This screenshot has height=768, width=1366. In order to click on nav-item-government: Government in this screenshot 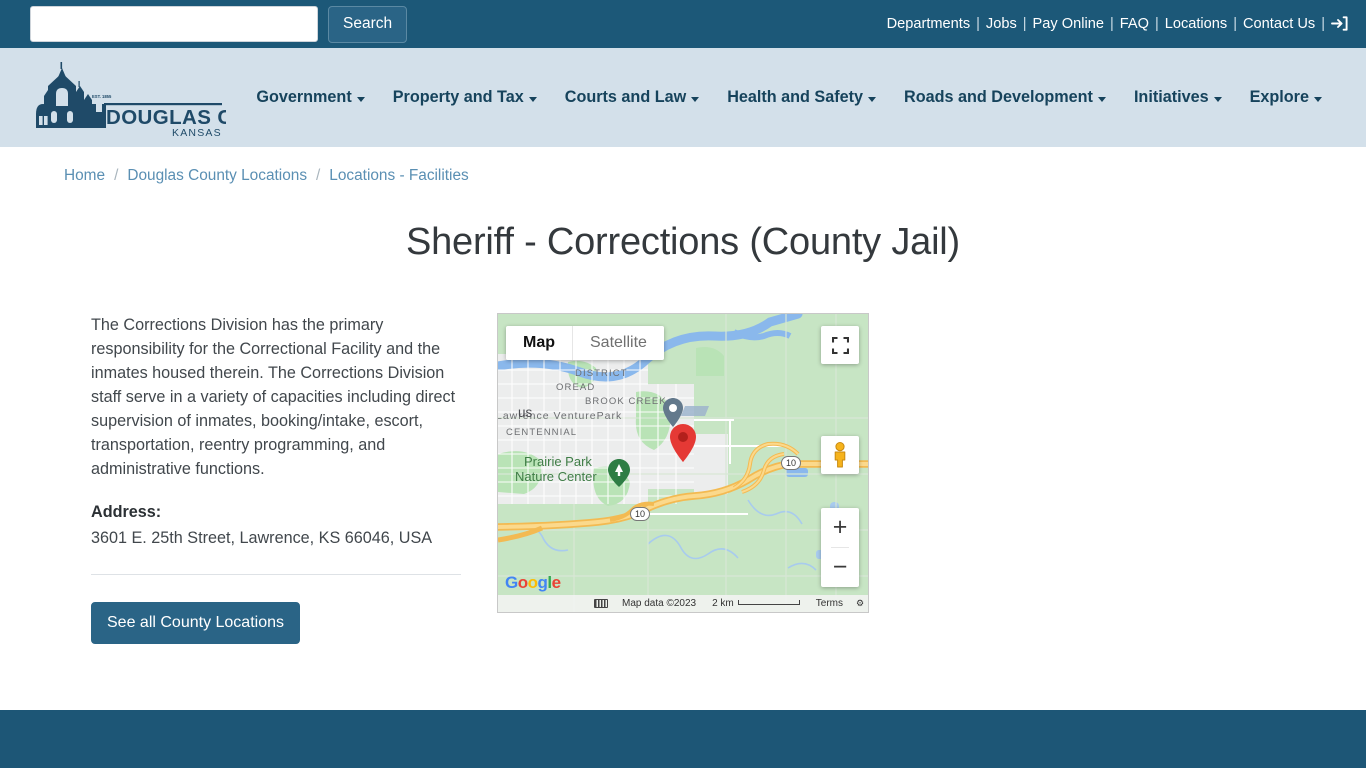, I will do `click(310, 97)`.